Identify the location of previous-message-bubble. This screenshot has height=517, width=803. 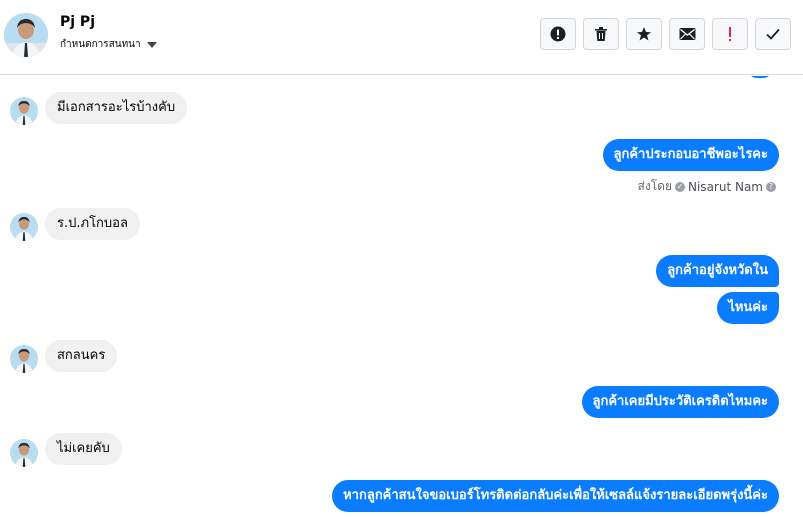
(760, 77).